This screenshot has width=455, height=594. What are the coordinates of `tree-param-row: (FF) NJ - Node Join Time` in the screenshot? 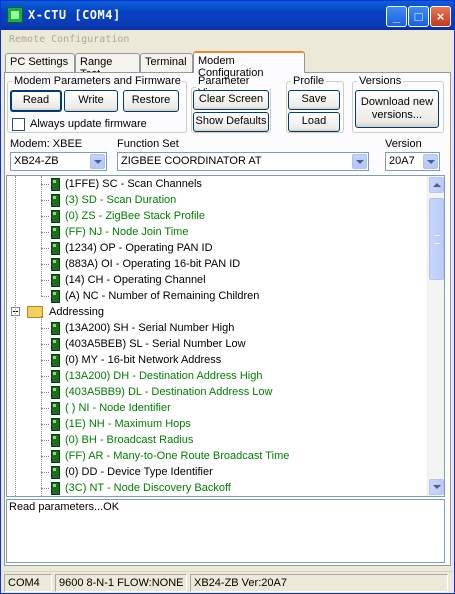 It's located at (239, 232).